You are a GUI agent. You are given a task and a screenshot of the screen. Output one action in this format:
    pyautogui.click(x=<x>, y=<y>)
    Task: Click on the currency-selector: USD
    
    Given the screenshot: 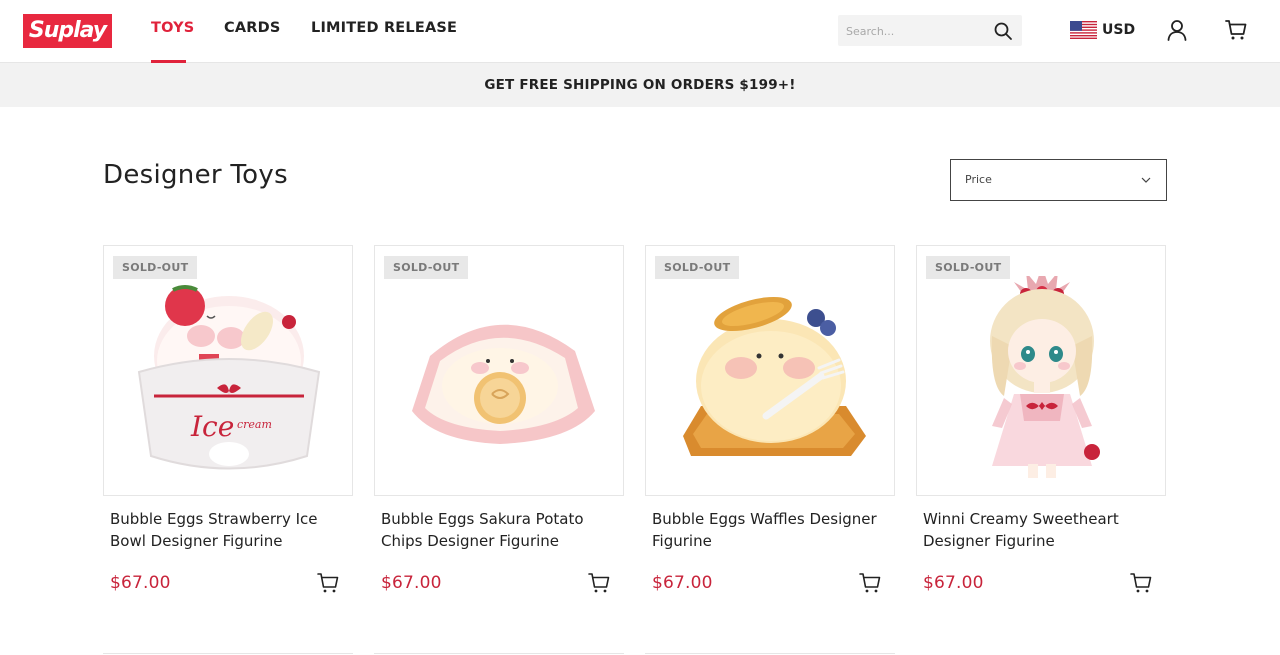 What is the action you would take?
    pyautogui.click(x=1102, y=30)
    